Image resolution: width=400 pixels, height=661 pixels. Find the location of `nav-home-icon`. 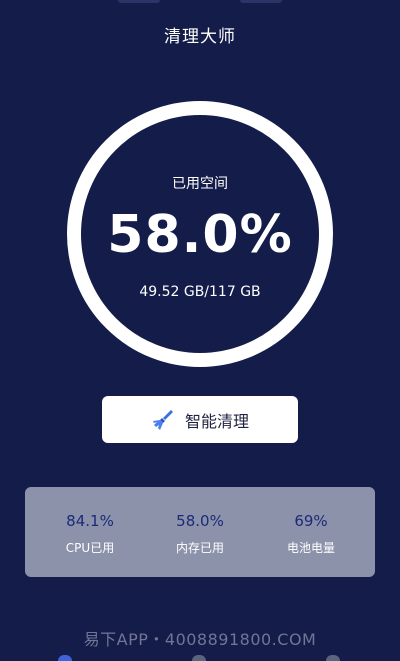

nav-home-icon is located at coordinates (65, 658).